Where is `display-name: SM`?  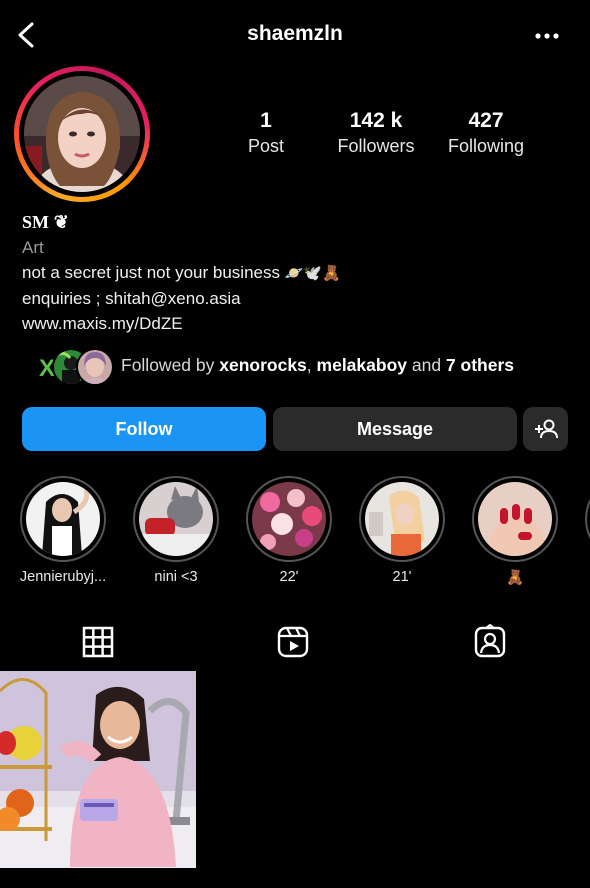
display-name: SM is located at coordinates (35, 222).